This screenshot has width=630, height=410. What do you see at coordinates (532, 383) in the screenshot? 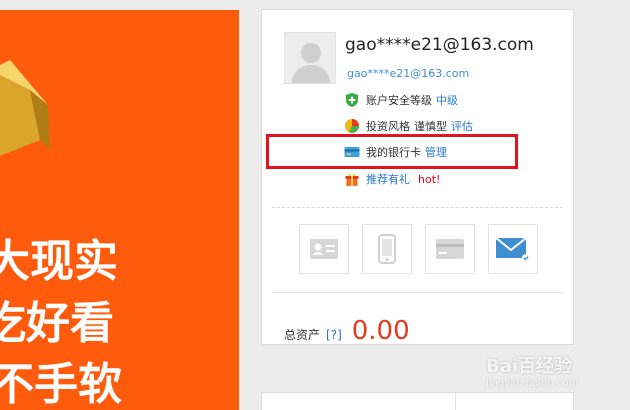
I see `watermark-subtext: jingyan.baidu.com` at bounding box center [532, 383].